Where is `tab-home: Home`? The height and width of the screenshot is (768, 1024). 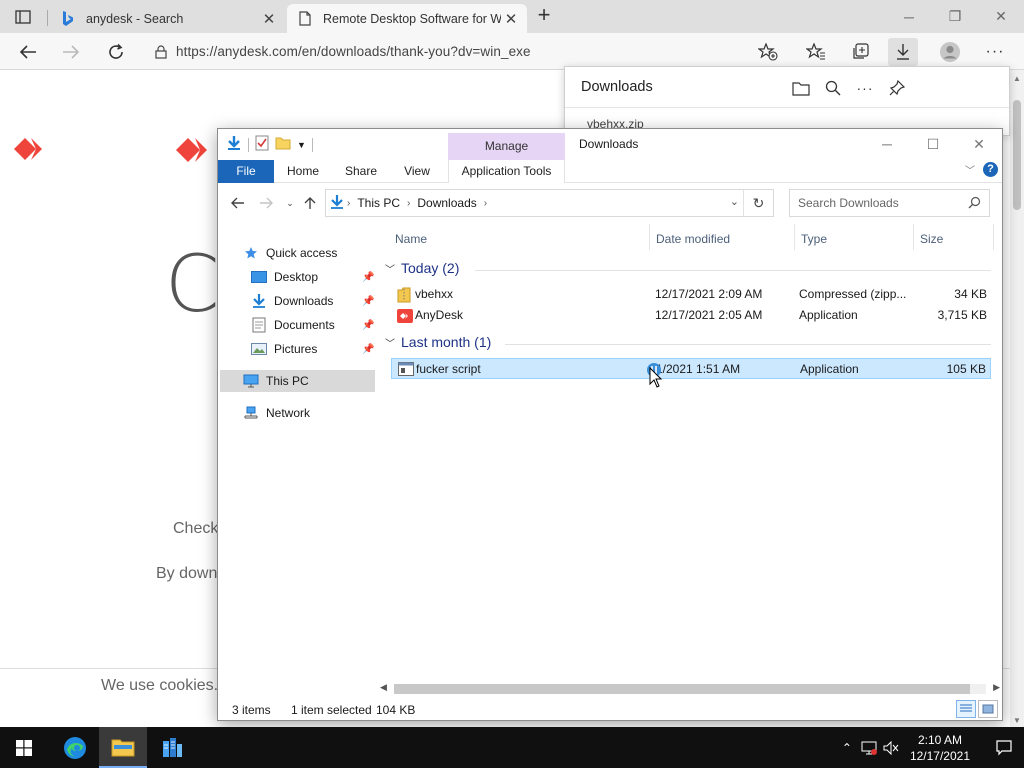 tab-home: Home is located at coordinates (303, 171).